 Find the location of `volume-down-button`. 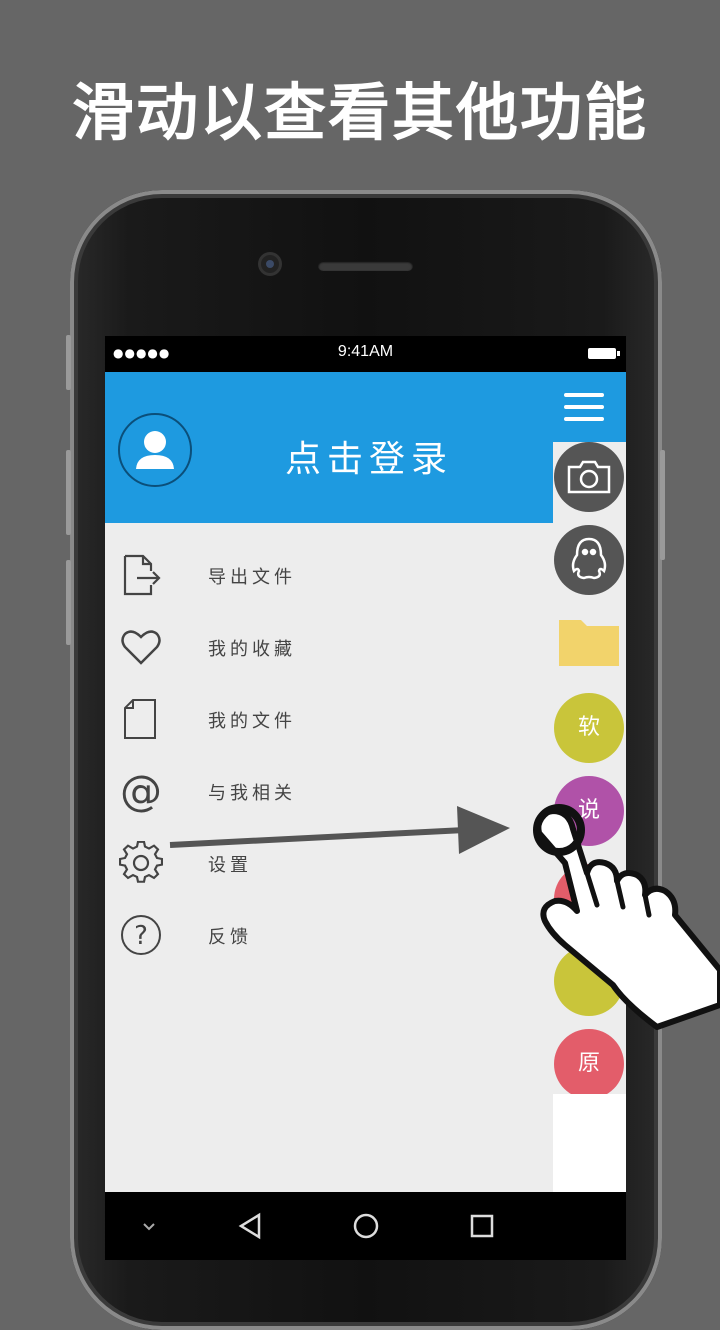

volume-down-button is located at coordinates (68, 602).